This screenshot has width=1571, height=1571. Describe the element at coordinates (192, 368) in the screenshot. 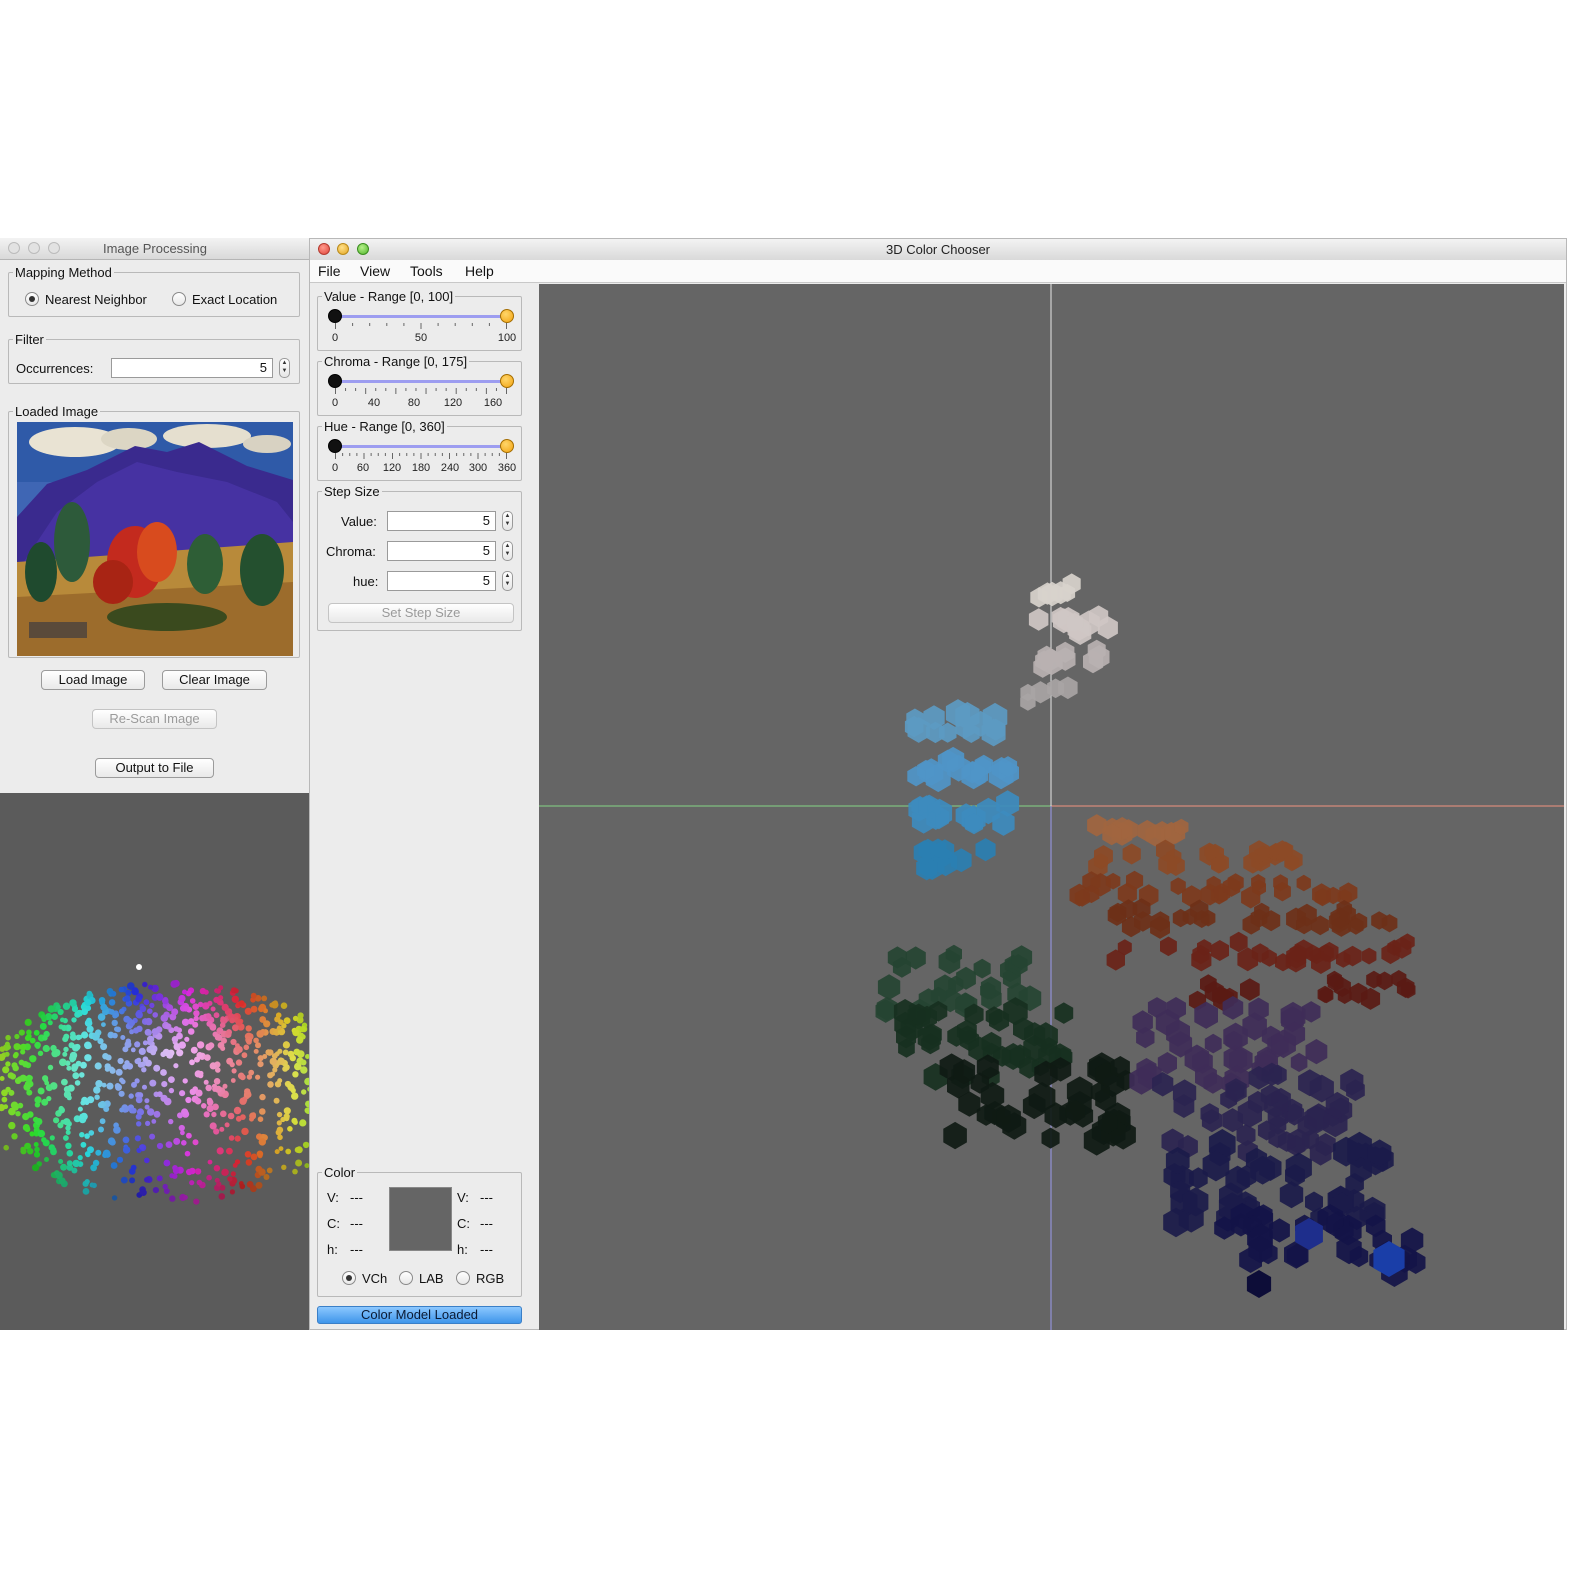

I see `occurrences-input: 5` at that location.